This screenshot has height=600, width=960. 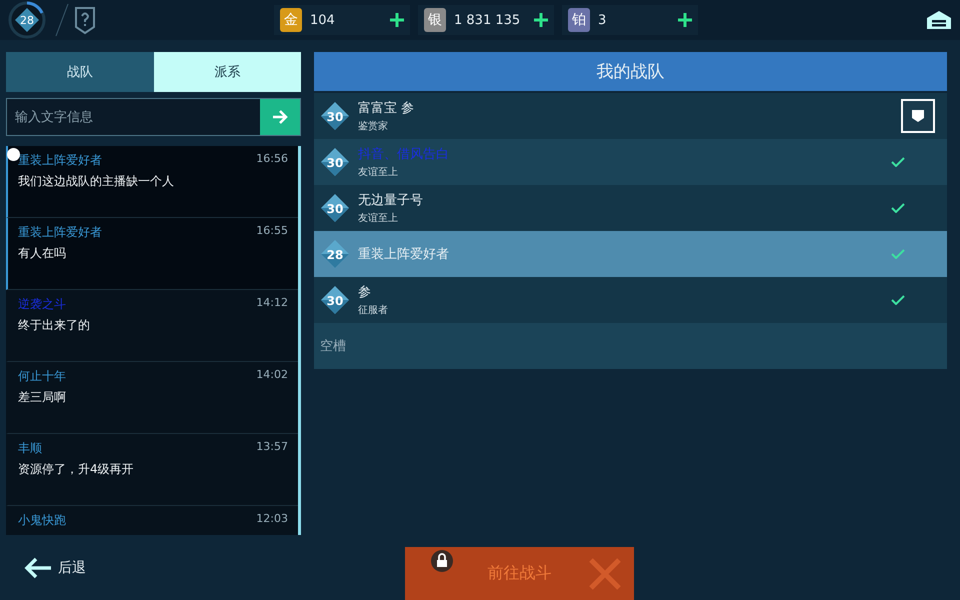 What do you see at coordinates (76, 469) in the screenshot?
I see `message-text: 资源停了，升4级再开` at bounding box center [76, 469].